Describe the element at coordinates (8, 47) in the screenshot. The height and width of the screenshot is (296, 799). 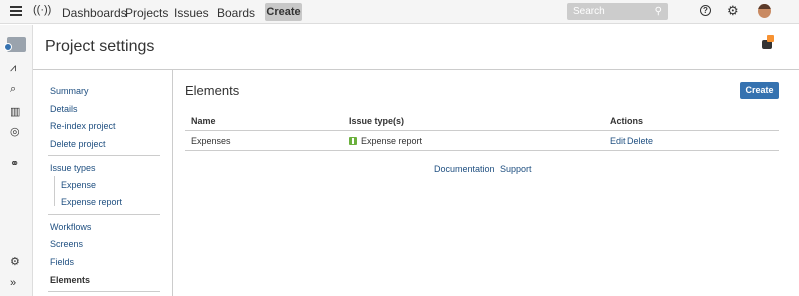
I see `project-status-dot` at that location.